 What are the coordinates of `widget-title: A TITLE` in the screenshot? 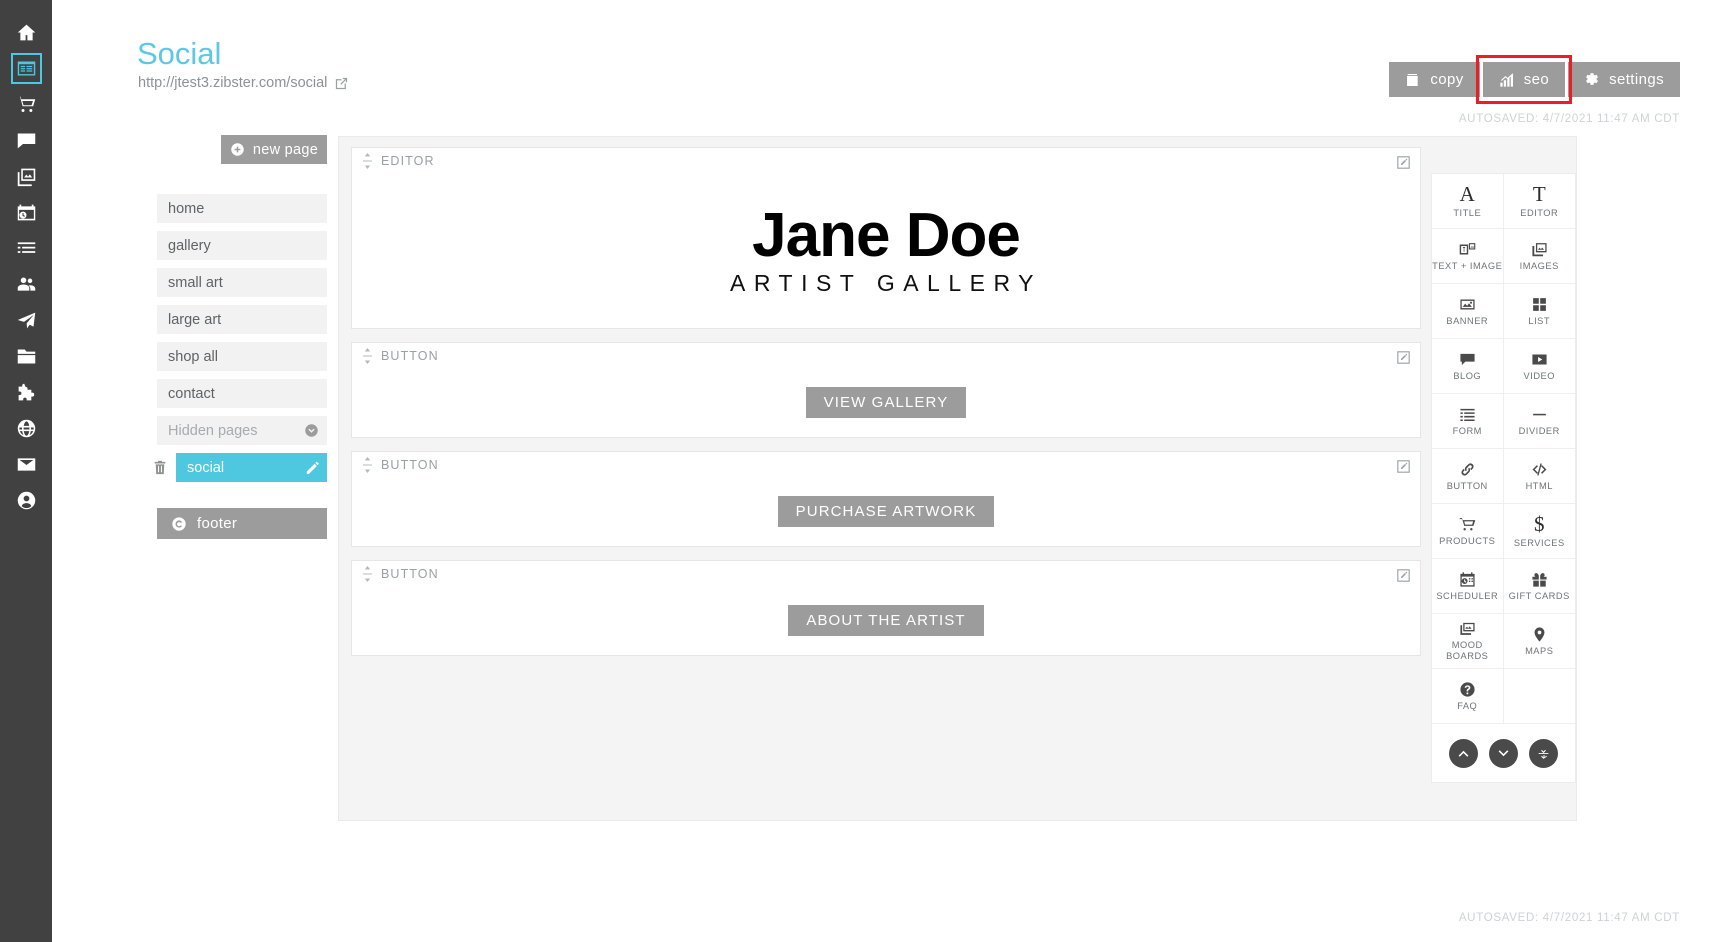 It's located at (1468, 201).